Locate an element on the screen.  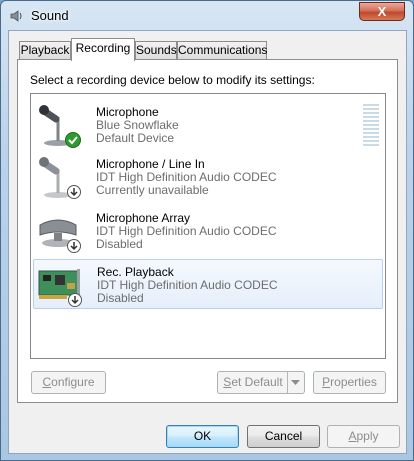
set-default-split-button: Set Default is located at coordinates (261, 382).